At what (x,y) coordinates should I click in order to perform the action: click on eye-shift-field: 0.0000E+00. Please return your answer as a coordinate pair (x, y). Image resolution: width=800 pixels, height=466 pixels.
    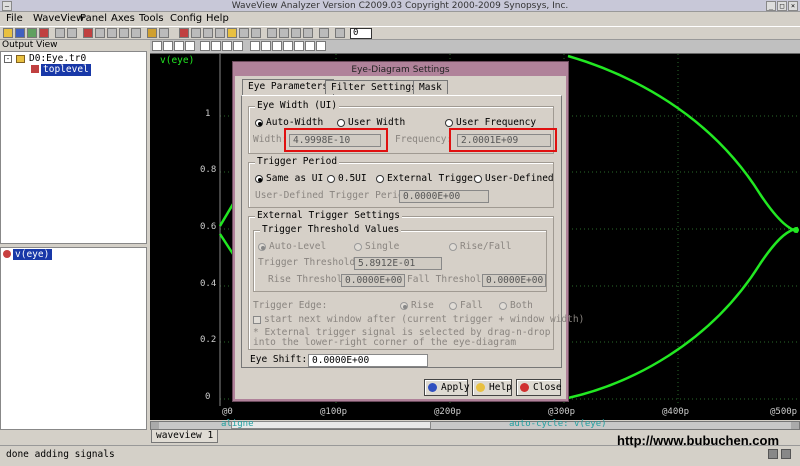
    Looking at the image, I should click on (368, 360).